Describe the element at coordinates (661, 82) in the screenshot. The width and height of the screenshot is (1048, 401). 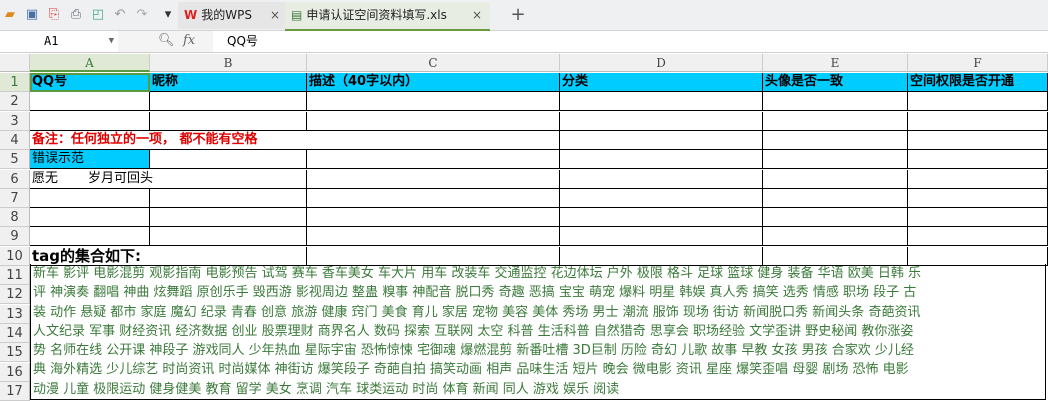
I see `header-cell: 分类` at that location.